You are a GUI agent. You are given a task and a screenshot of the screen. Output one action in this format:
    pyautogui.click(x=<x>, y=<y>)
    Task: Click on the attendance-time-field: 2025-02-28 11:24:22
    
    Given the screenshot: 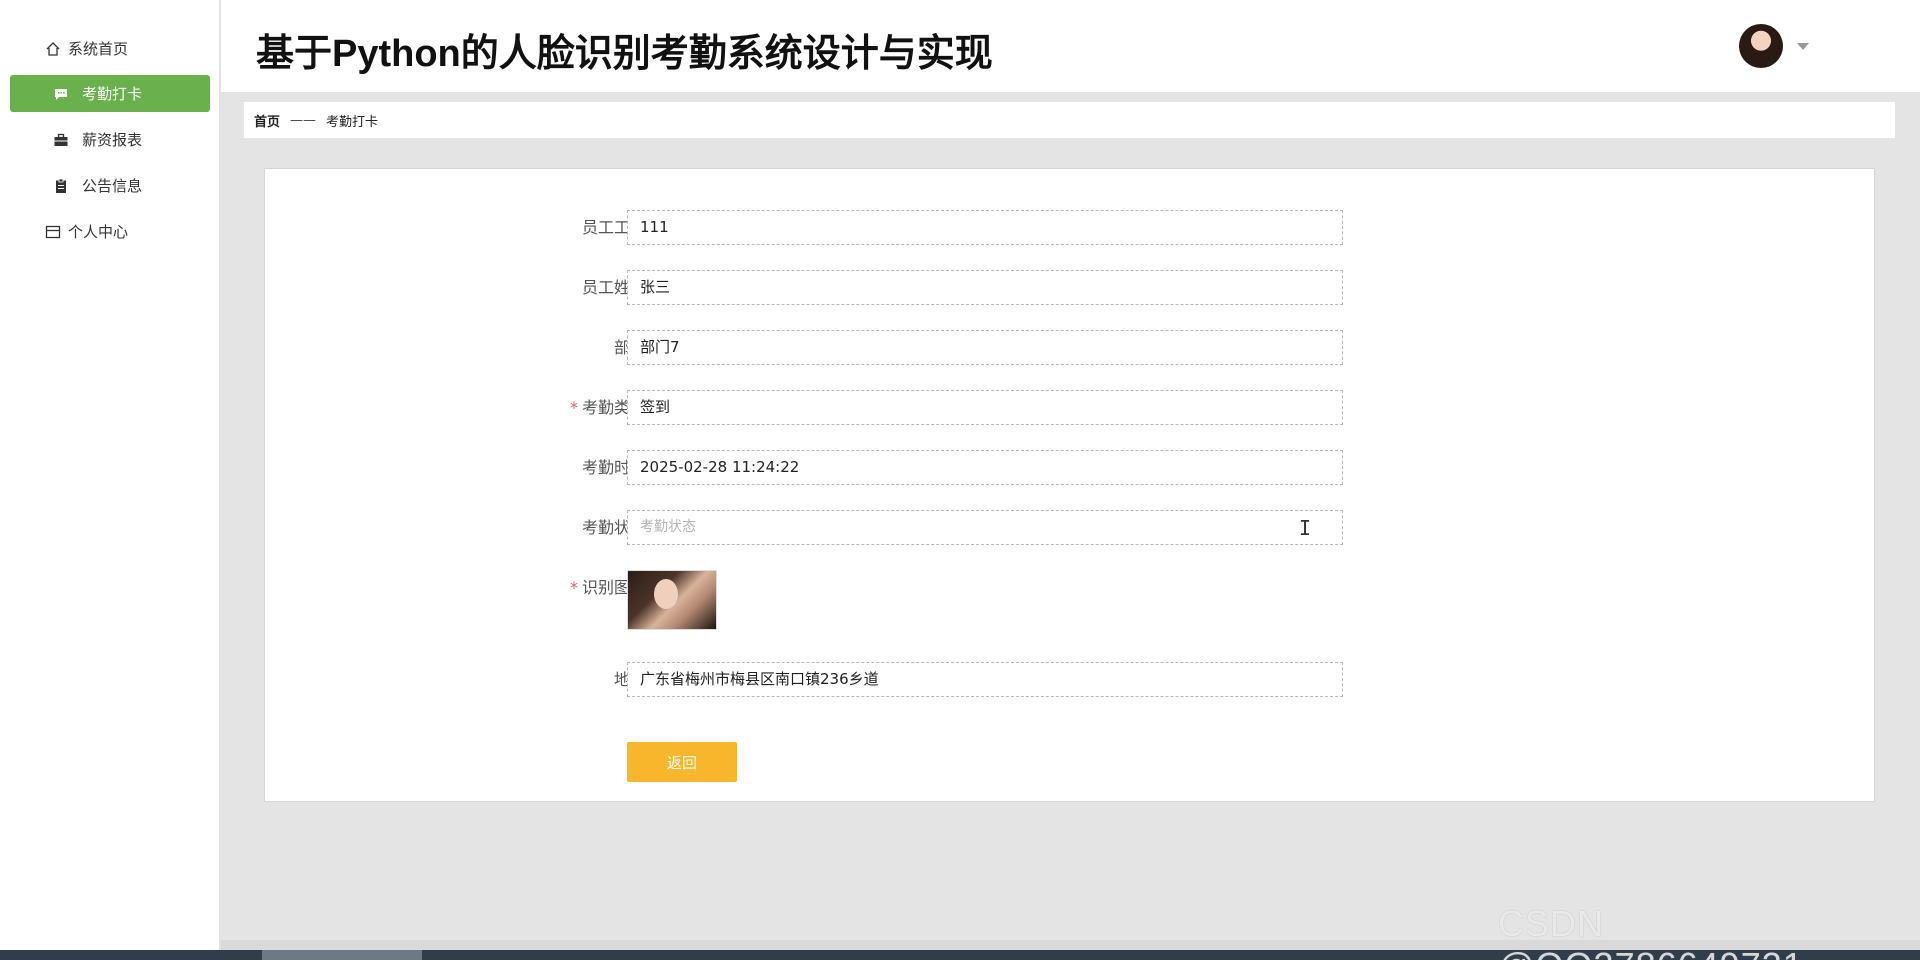 What is the action you would take?
    pyautogui.click(x=985, y=467)
    